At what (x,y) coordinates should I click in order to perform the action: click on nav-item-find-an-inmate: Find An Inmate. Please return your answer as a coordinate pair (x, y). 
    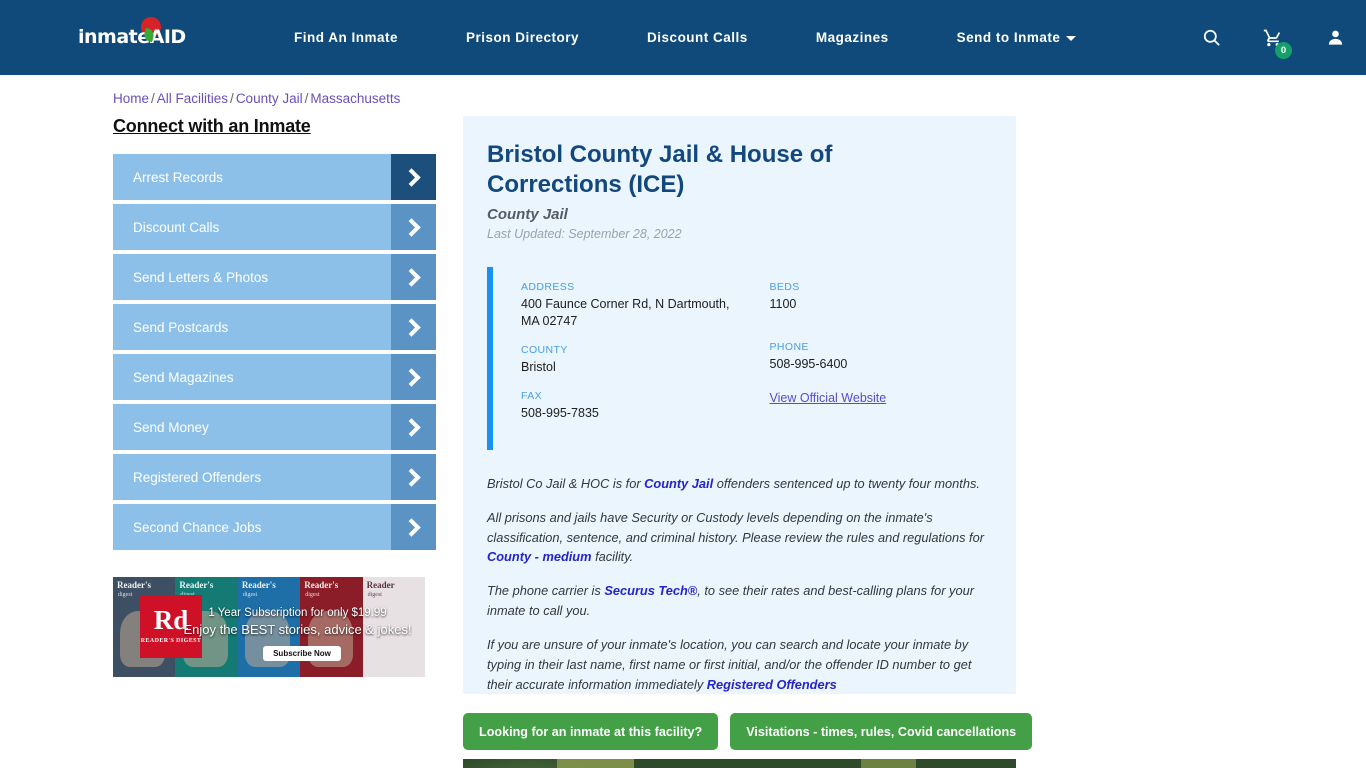
    Looking at the image, I should click on (346, 37).